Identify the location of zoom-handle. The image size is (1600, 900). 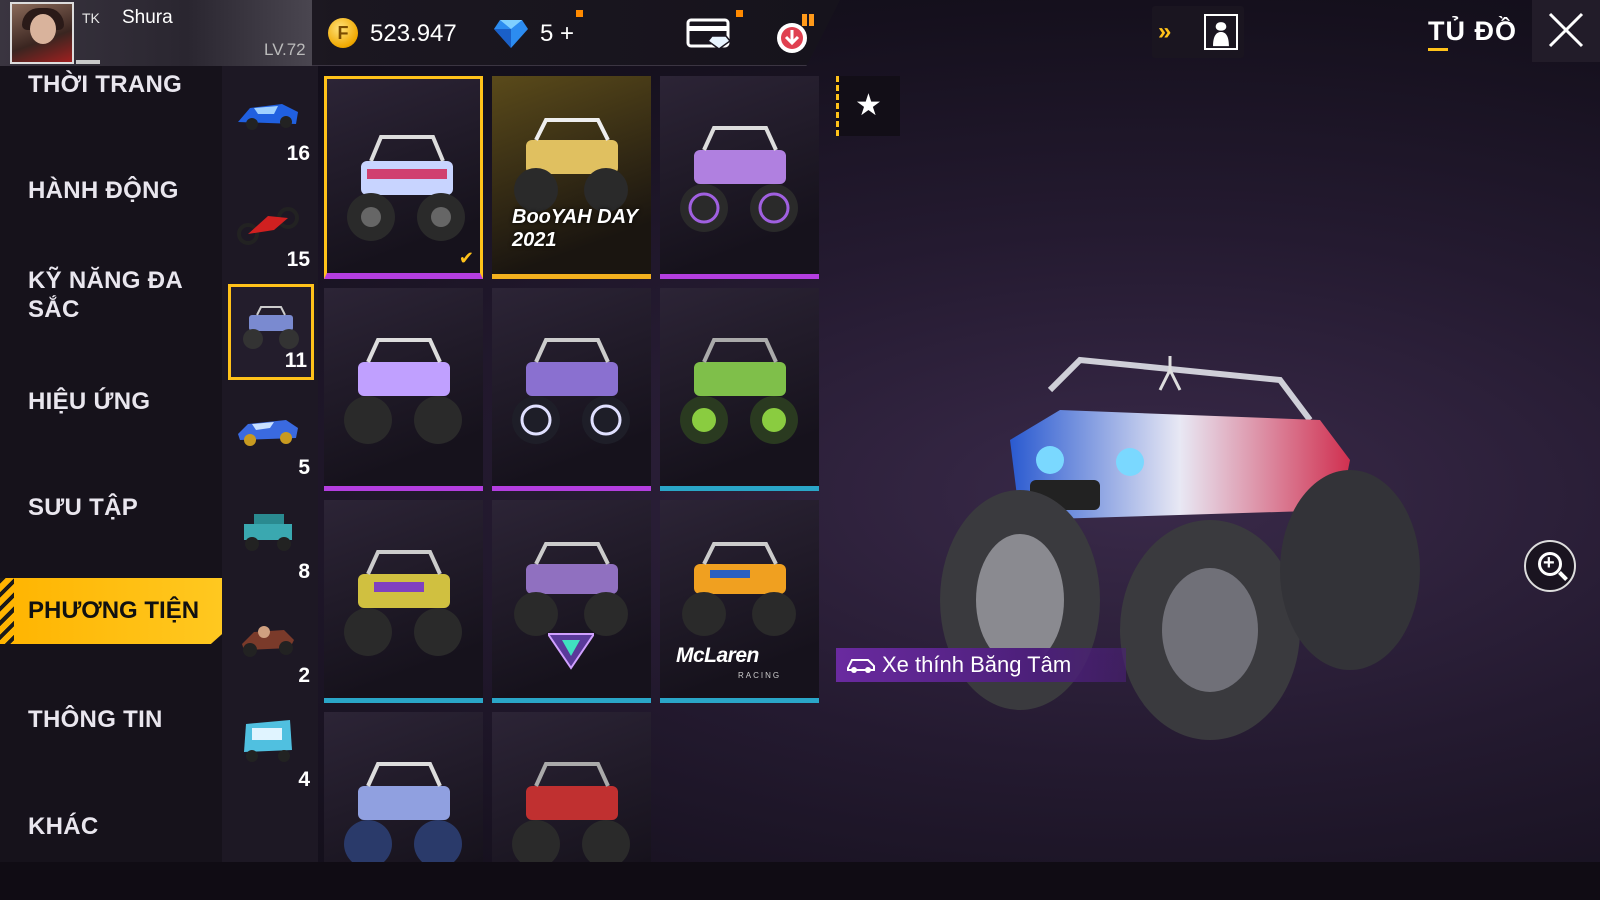
(1563, 576).